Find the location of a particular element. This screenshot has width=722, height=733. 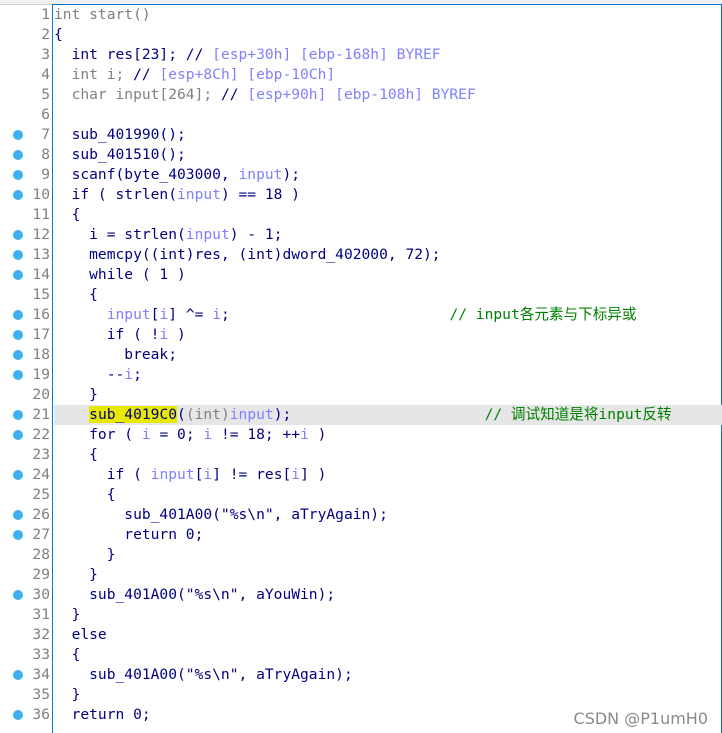

code-line: break; is located at coordinates (388, 355).